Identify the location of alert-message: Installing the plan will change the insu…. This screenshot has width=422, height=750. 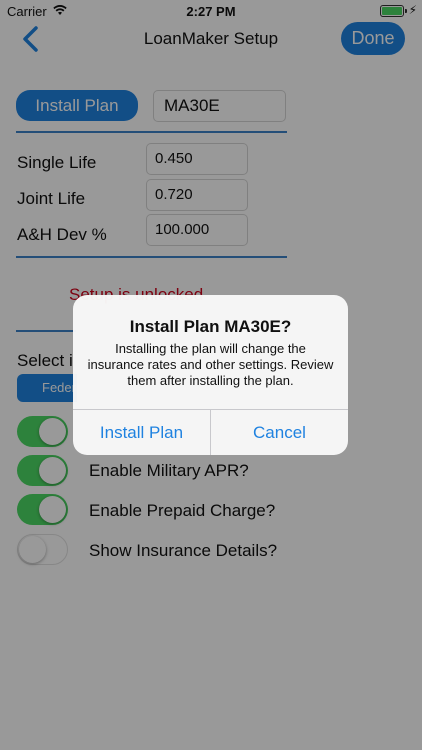
(210, 364).